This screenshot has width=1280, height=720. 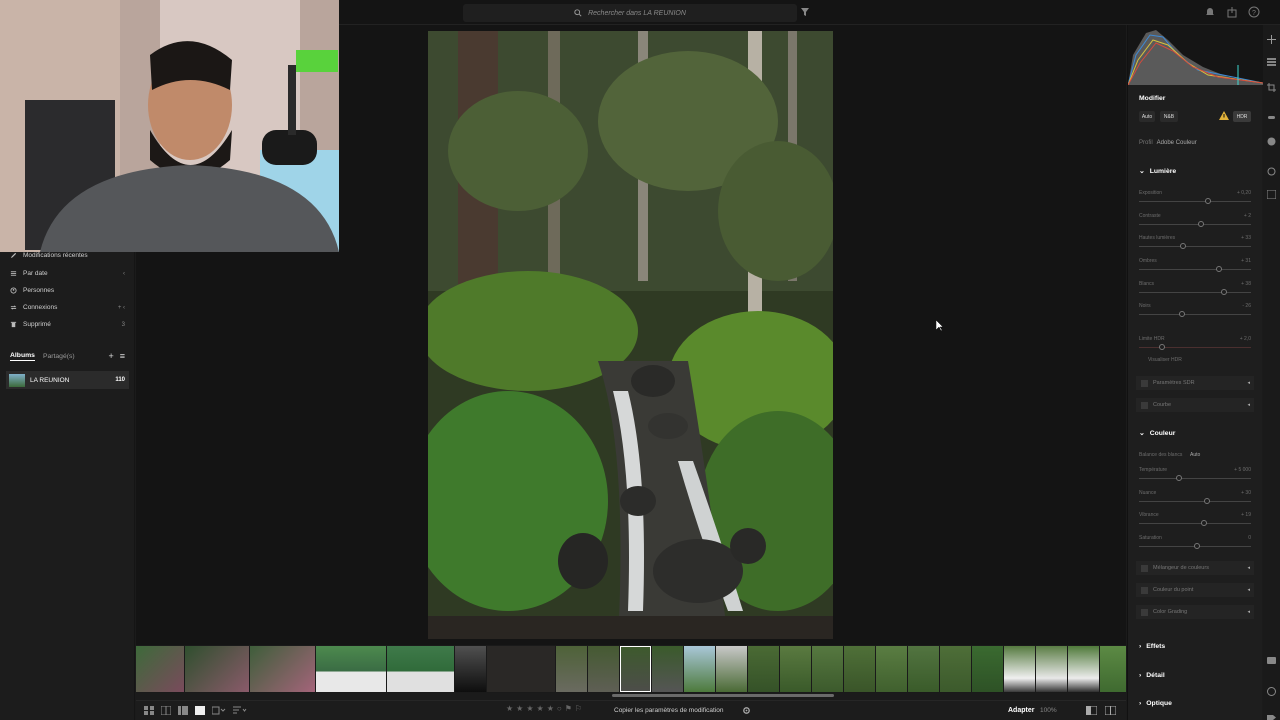 I want to click on add-icon, so click(x=1271, y=39).